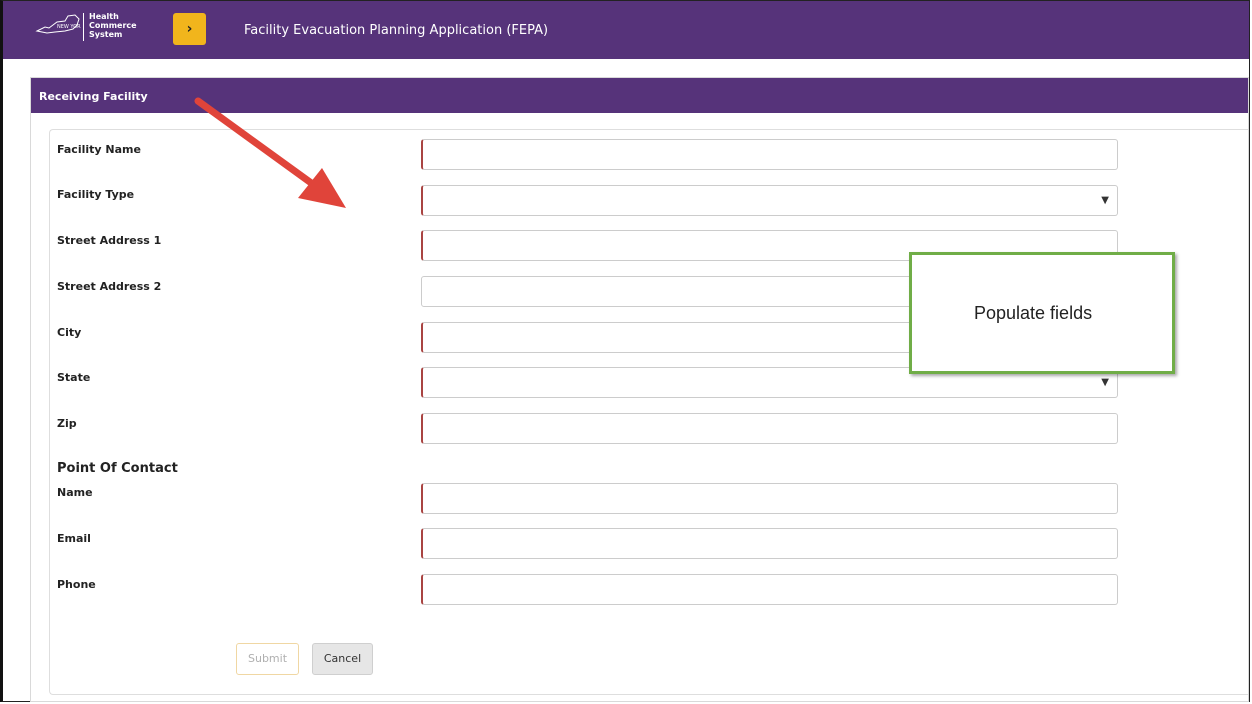 This screenshot has width=1252, height=704. What do you see at coordinates (67, 423) in the screenshot?
I see `zip-label: Zip` at bounding box center [67, 423].